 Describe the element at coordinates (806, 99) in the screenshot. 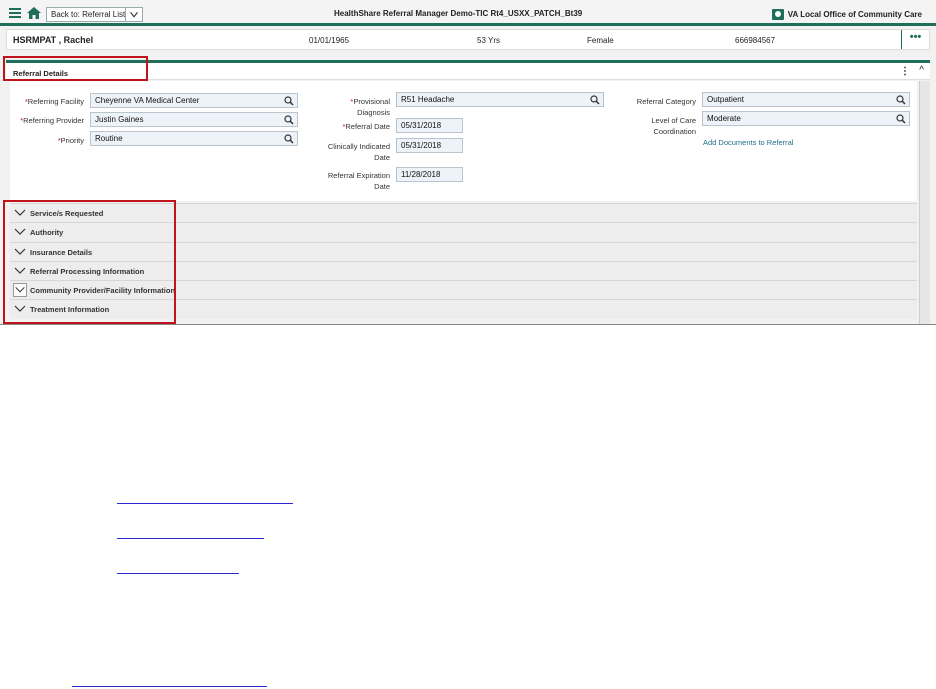

I see `referral-category-input: Outpatient` at that location.